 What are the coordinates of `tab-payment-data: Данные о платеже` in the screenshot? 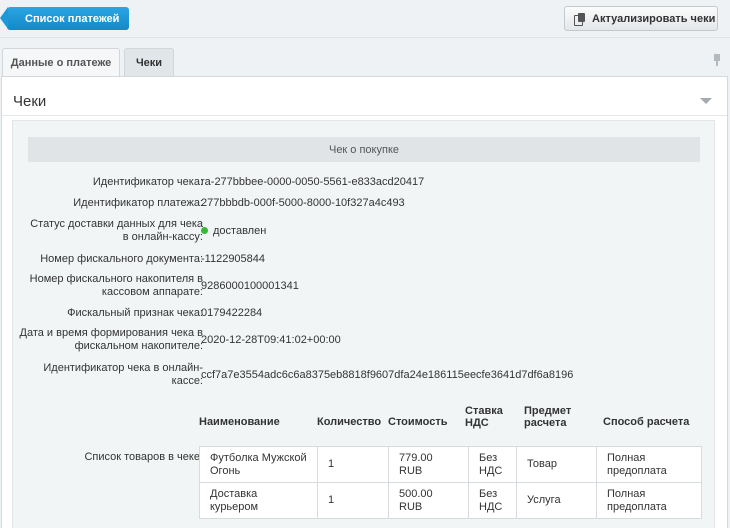 It's located at (61, 62).